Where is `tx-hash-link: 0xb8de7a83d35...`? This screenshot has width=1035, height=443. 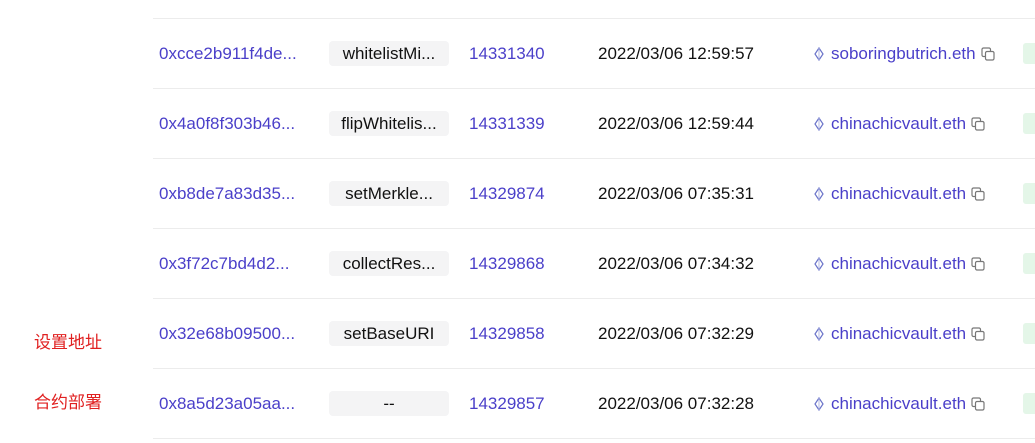
tx-hash-link: 0xb8de7a83d35... is located at coordinates (227, 193).